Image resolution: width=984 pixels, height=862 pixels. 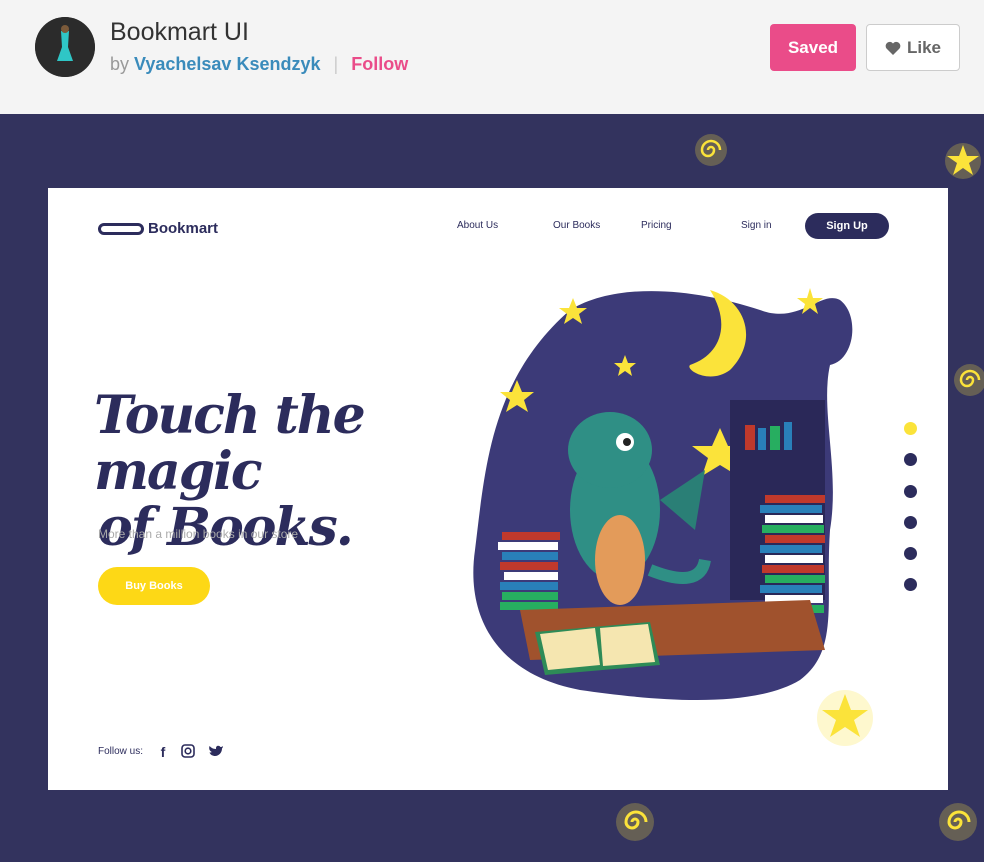 I want to click on byline-prefix: by, so click(x=120, y=64).